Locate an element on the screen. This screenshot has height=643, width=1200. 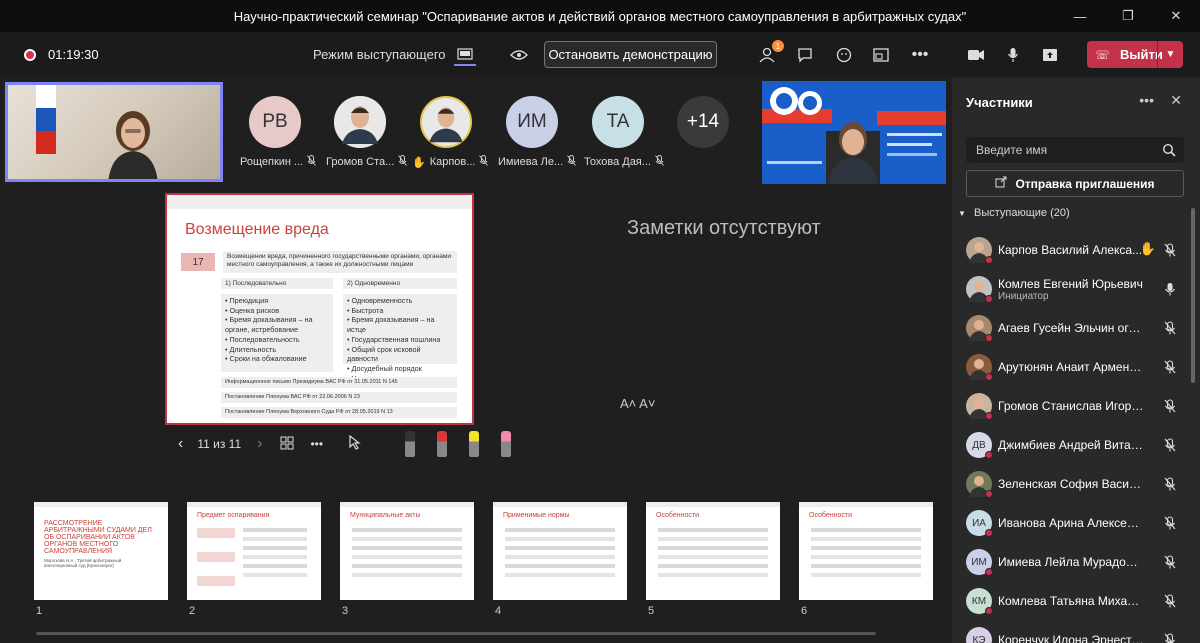
slide-list-item: • Бремя доказывания – на истце is located at coordinates (391, 325).